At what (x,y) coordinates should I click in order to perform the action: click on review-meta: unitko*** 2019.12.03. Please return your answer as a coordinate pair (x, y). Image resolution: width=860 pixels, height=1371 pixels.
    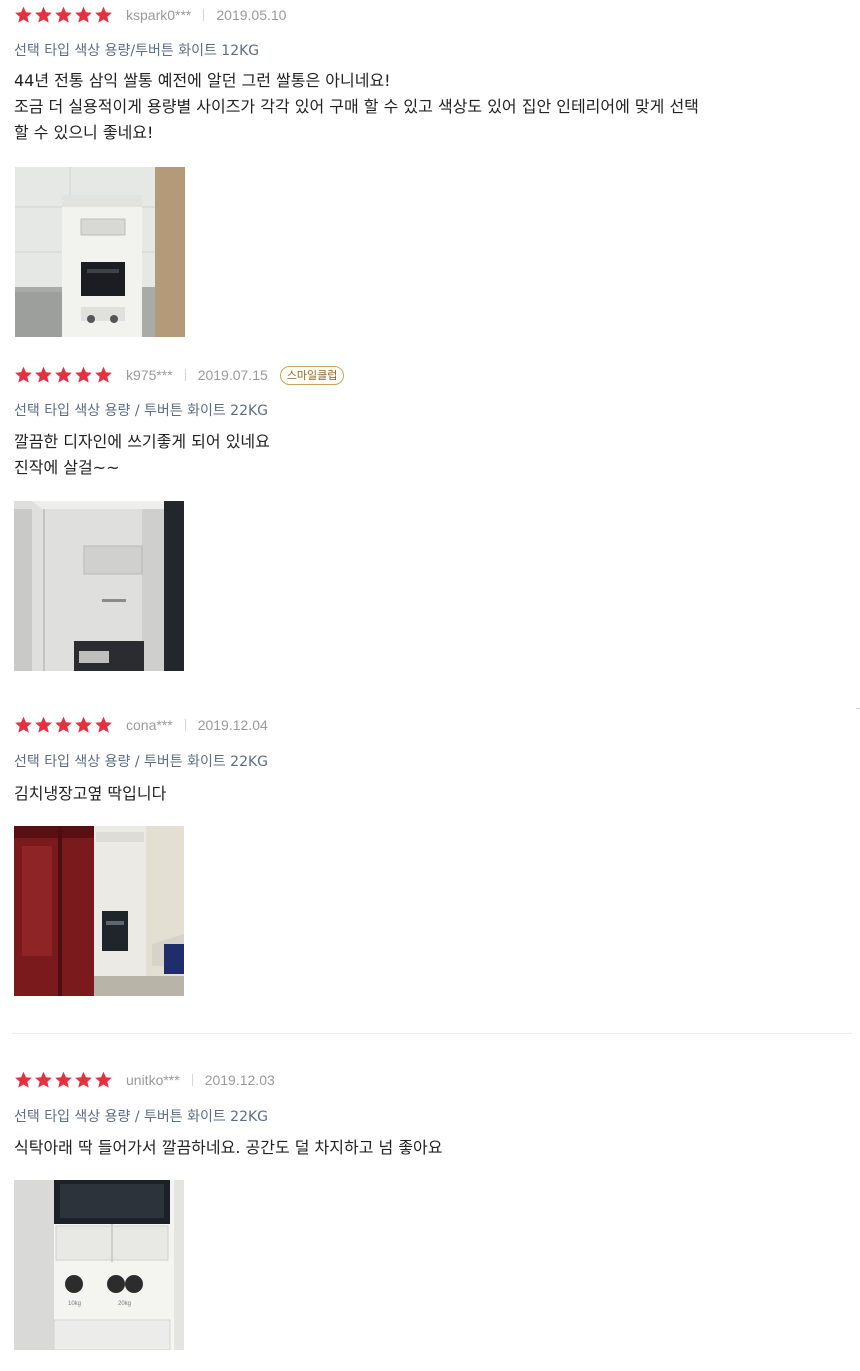
    Looking at the image, I should click on (144, 1080).